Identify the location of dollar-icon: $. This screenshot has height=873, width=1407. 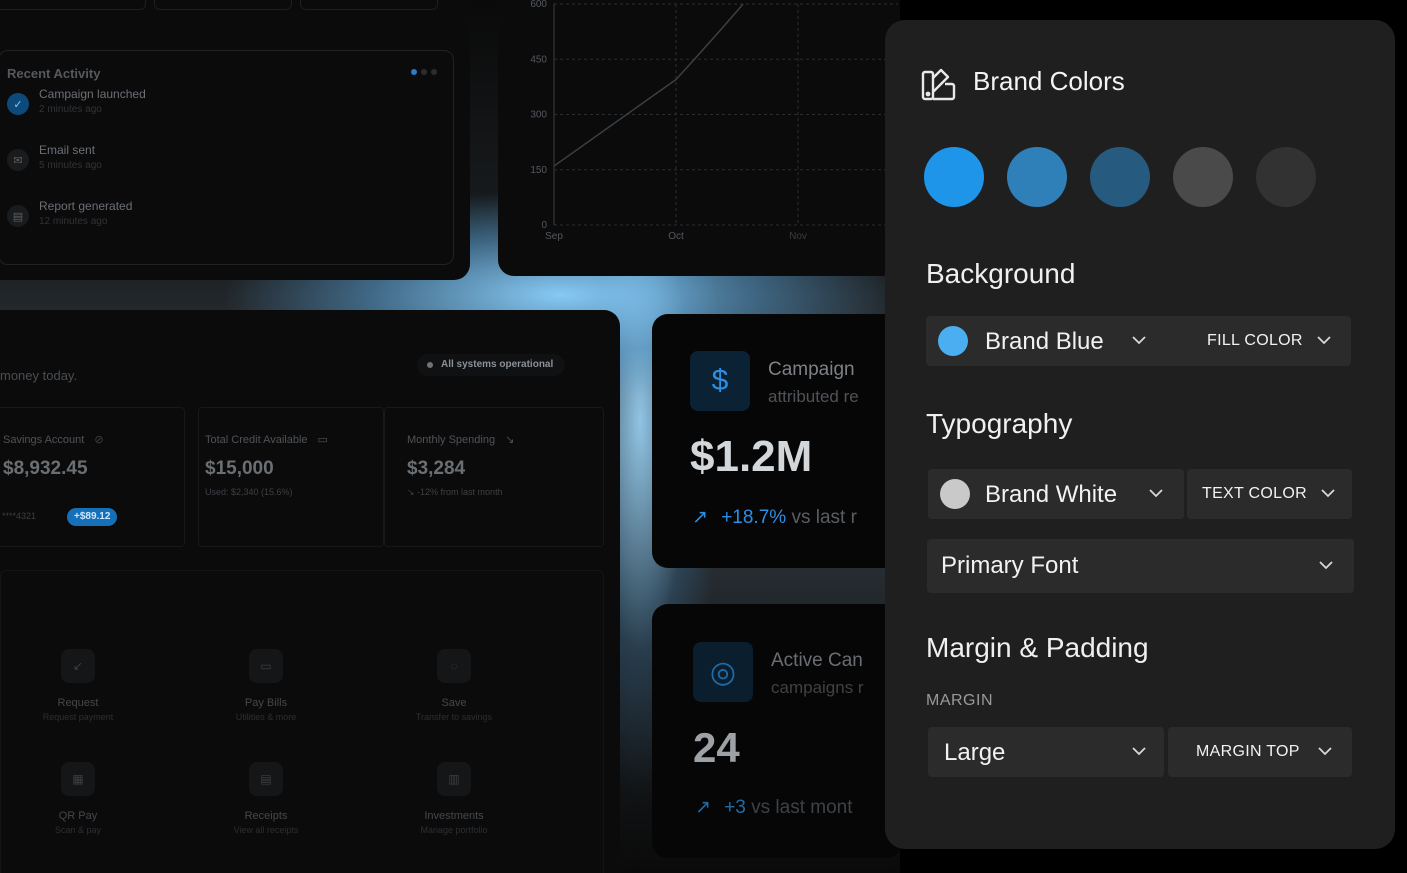
(720, 381).